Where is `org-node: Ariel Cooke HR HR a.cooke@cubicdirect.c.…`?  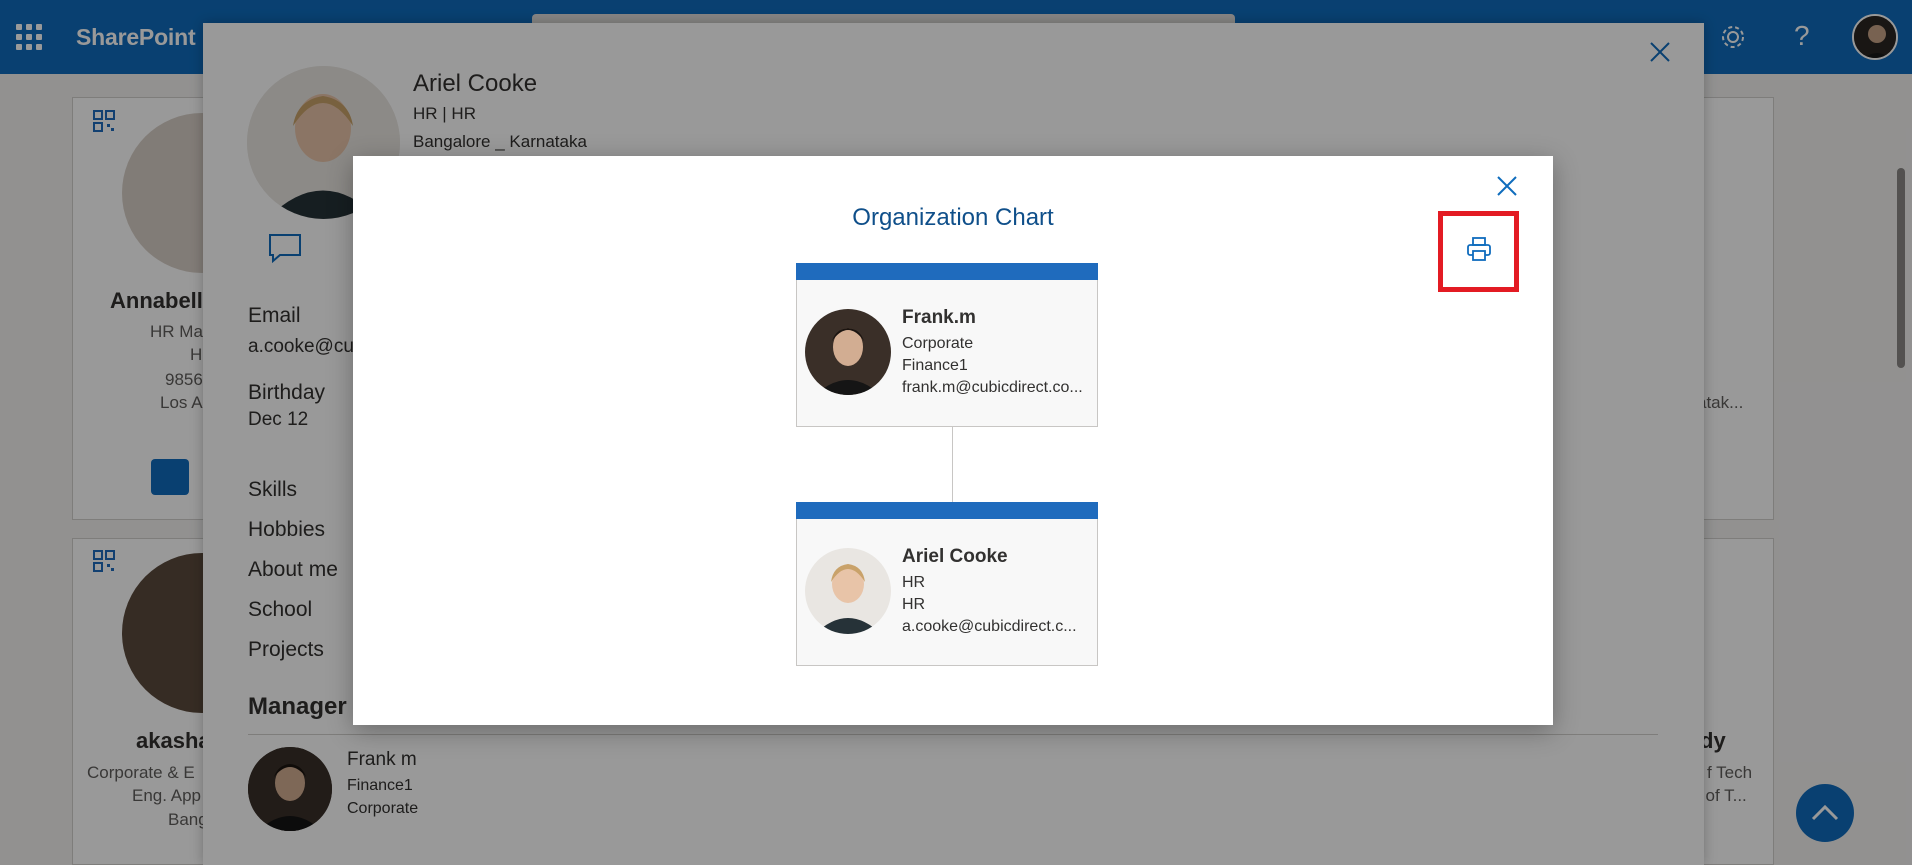 org-node: Ariel Cooke HR HR a.cooke@cubicdirect.c.… is located at coordinates (947, 584).